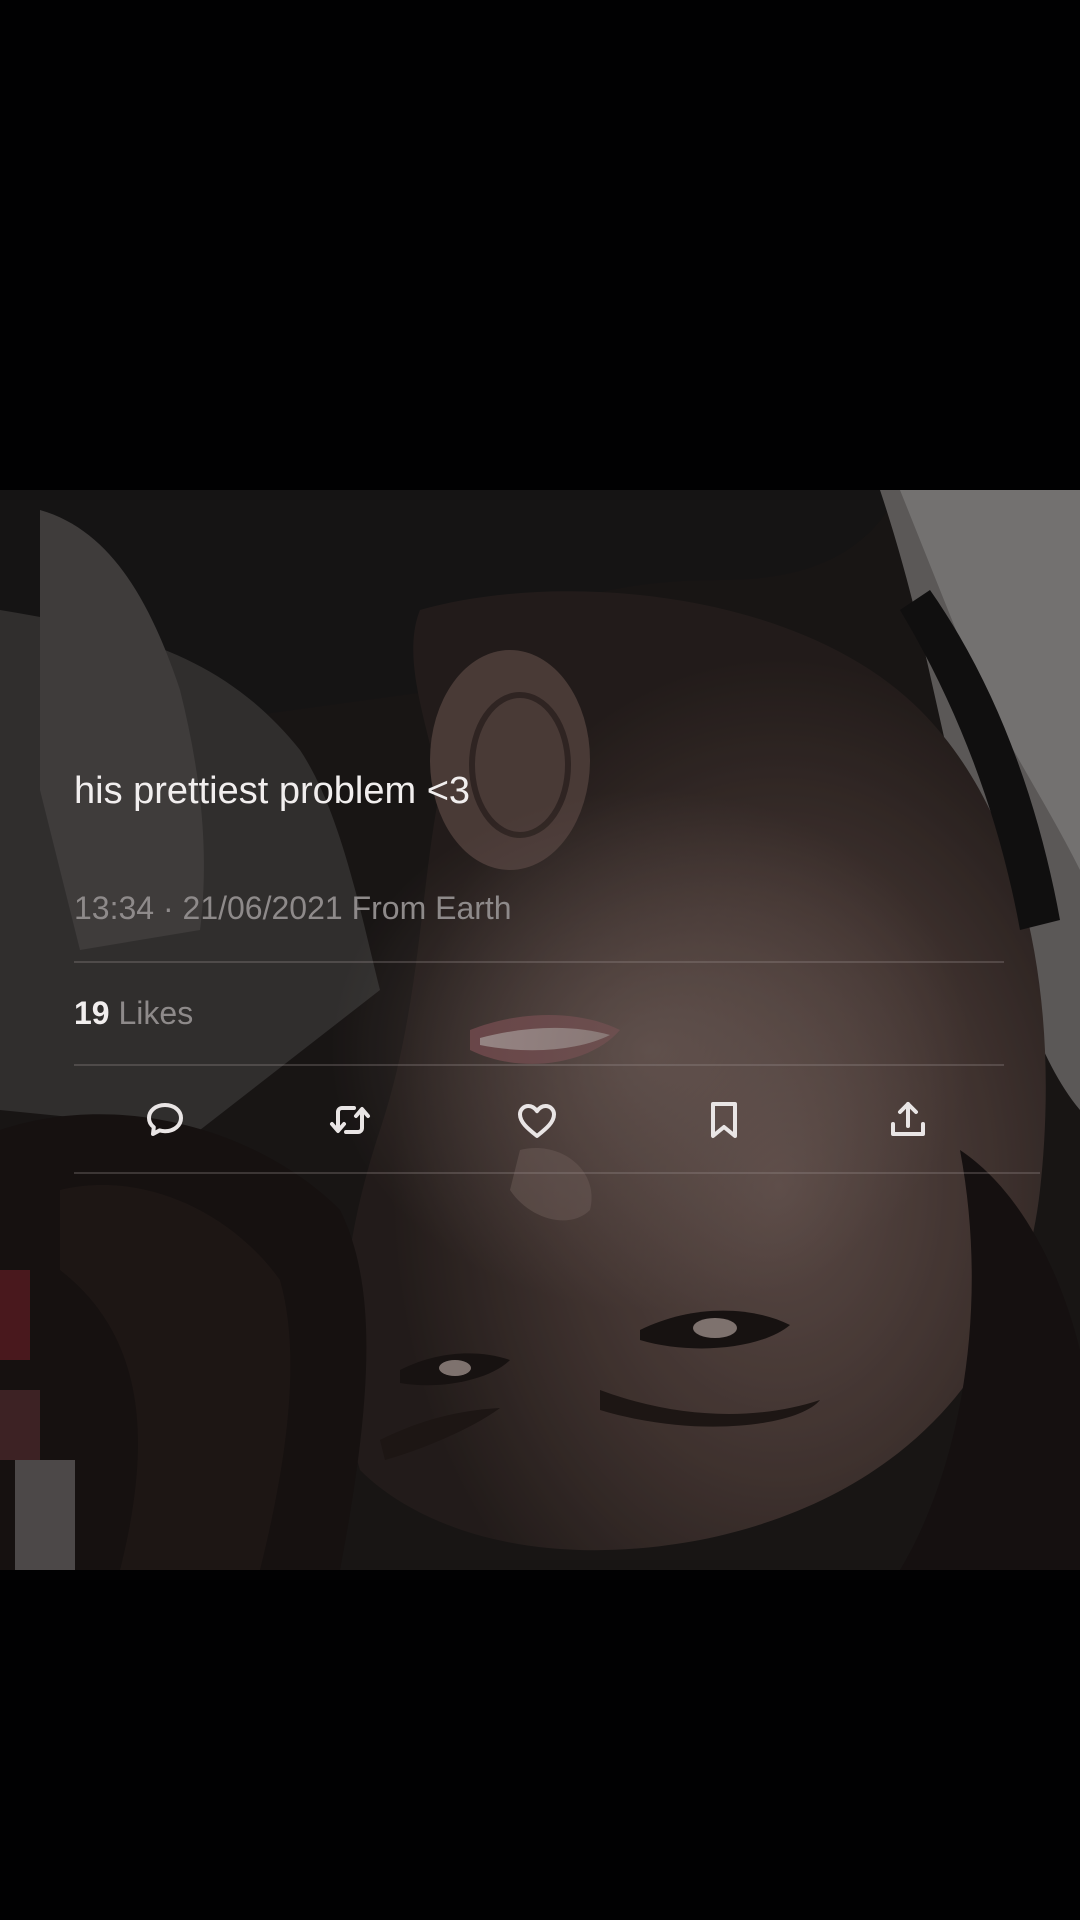 The width and height of the screenshot is (1080, 1920). I want to click on tweet-timestamp: 13:34 · 21/06/2021 From Earth, so click(293, 908).